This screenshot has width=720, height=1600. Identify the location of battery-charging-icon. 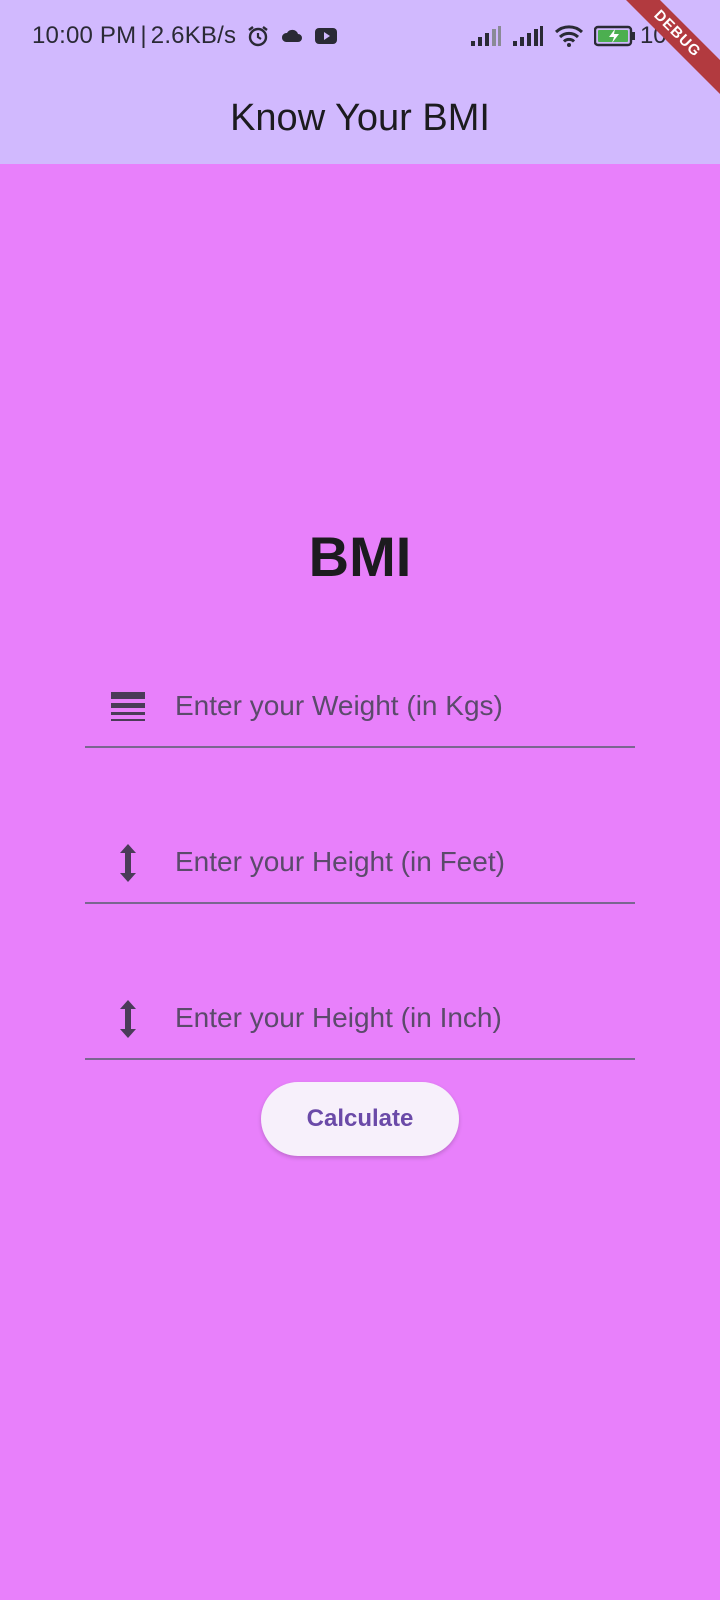
(614, 36).